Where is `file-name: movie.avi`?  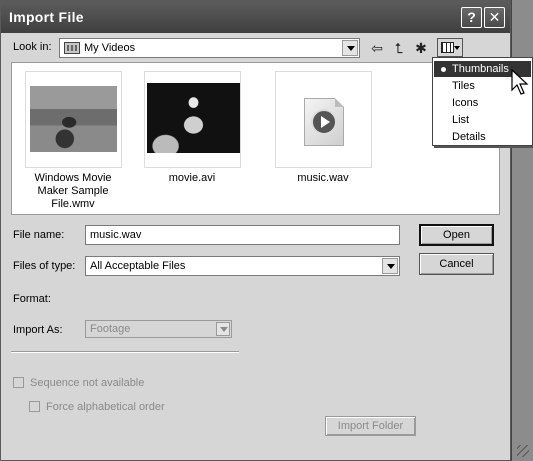
file-name: movie.avi is located at coordinates (192, 178).